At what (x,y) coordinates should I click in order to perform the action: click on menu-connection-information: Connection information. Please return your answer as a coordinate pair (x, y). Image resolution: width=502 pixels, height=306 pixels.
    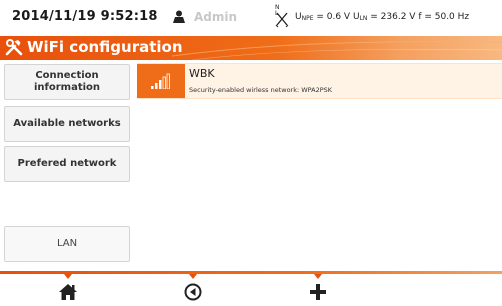
    Looking at the image, I should click on (67, 82).